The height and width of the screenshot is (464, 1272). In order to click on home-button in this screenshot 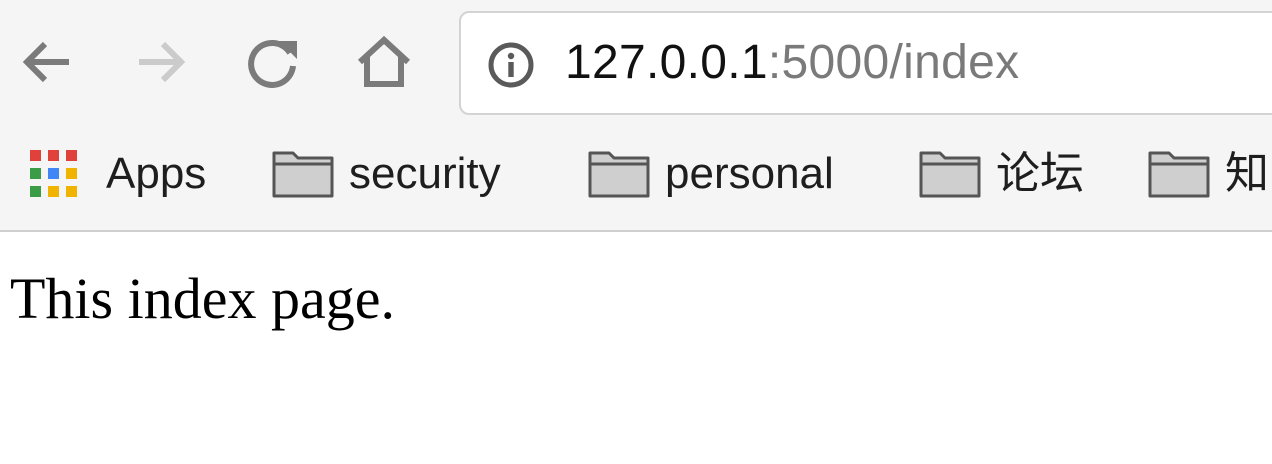, I will do `click(384, 62)`.